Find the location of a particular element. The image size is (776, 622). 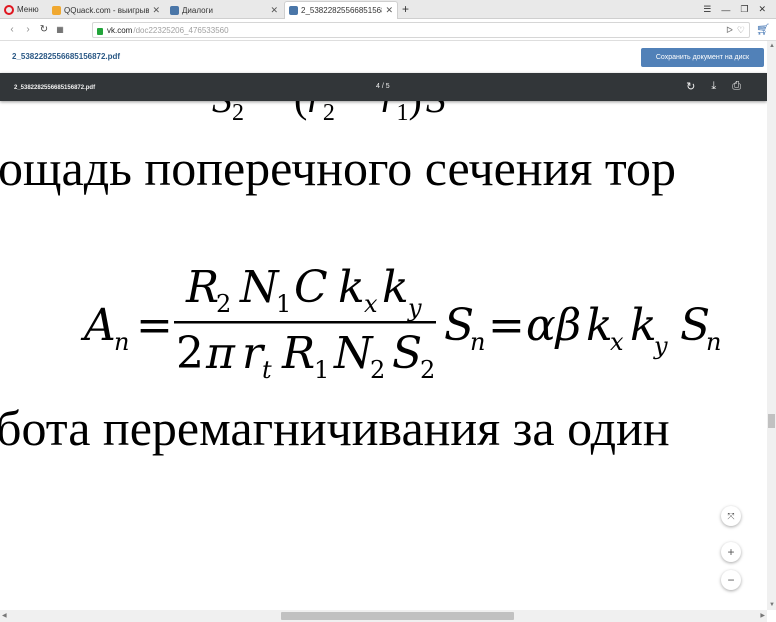

formula-lhs-sub: n is located at coordinates (121, 342).